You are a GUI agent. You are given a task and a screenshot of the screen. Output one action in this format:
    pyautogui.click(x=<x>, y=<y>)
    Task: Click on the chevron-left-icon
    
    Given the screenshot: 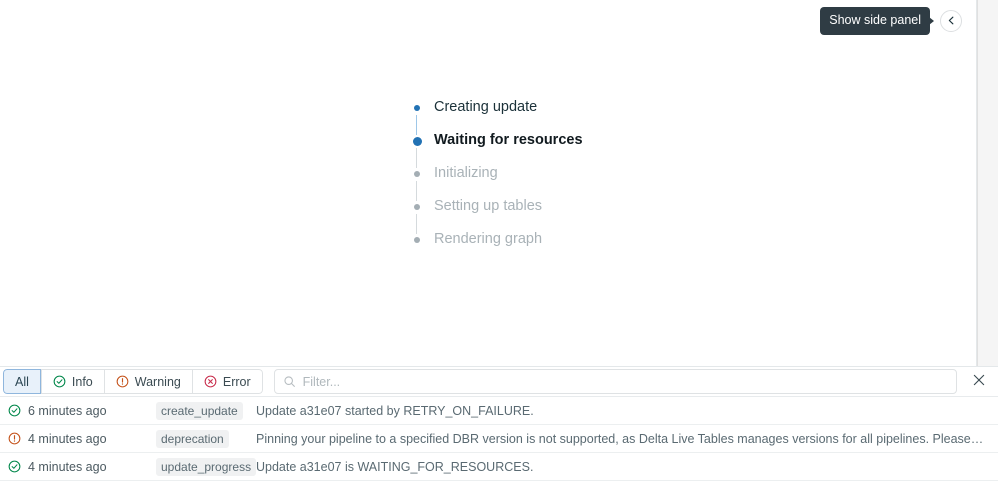 What is the action you would take?
    pyautogui.click(x=951, y=20)
    